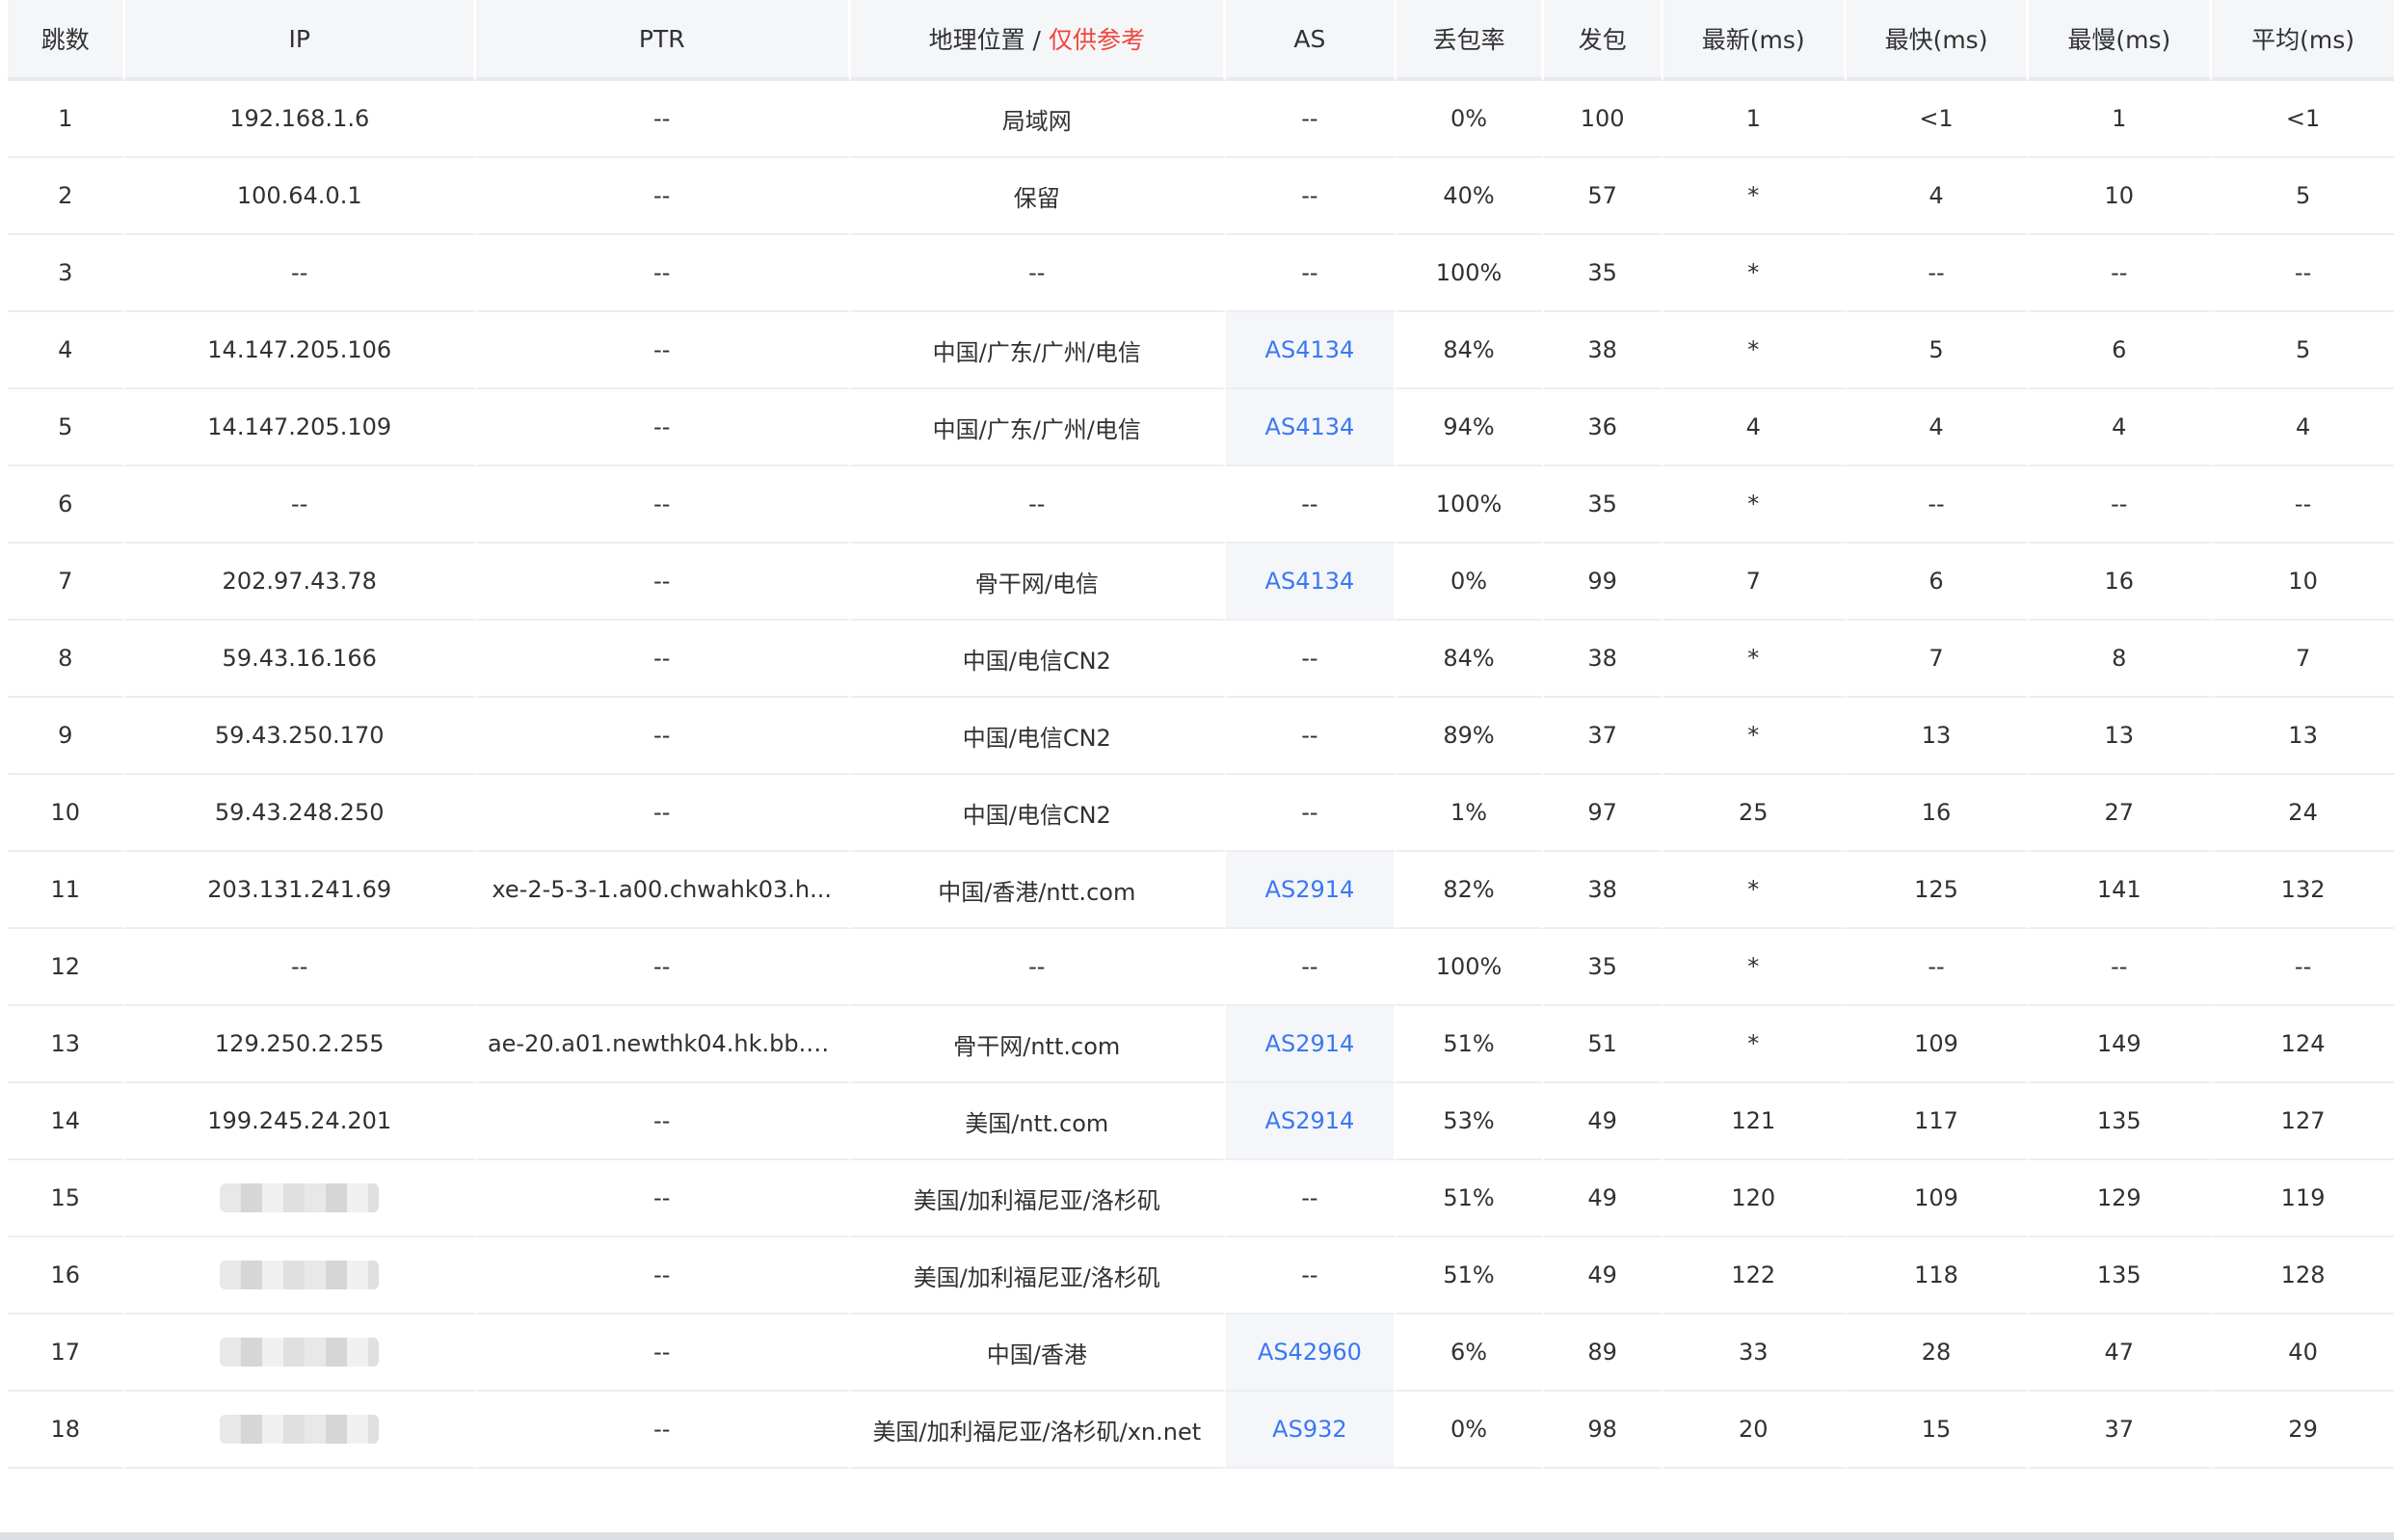 The image size is (2394, 1540). I want to click on cell-geo: 美国/加利福尼亚/洛杉矶/xn.net, so click(1038, 1430).